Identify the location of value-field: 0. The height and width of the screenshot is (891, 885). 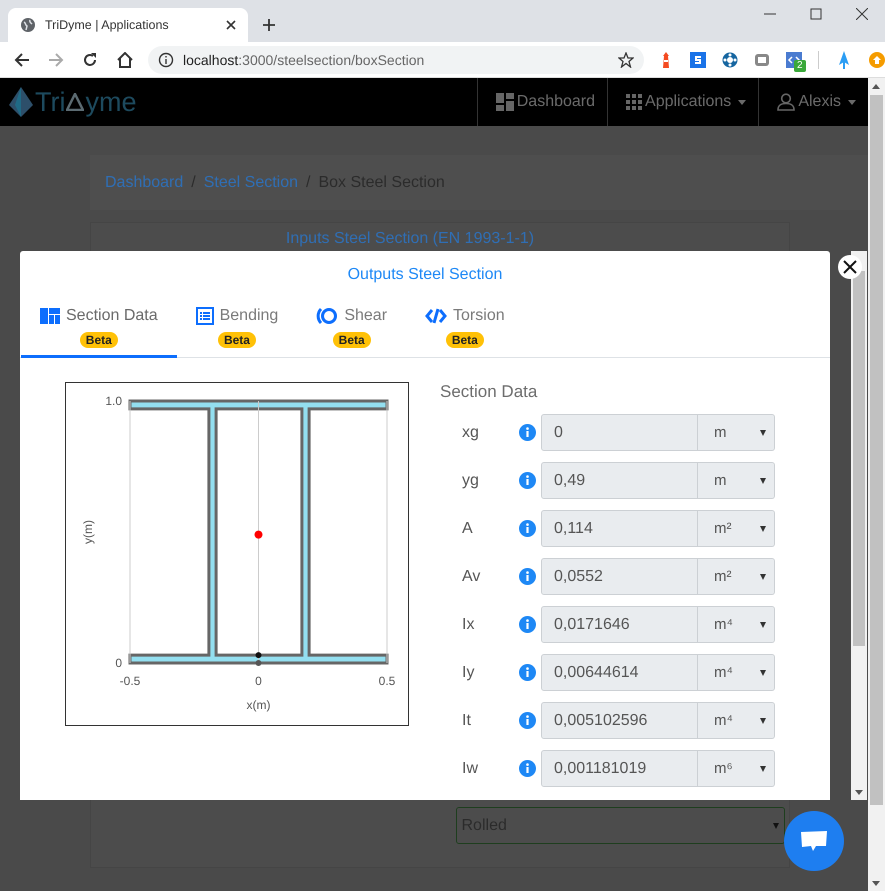
(619, 432).